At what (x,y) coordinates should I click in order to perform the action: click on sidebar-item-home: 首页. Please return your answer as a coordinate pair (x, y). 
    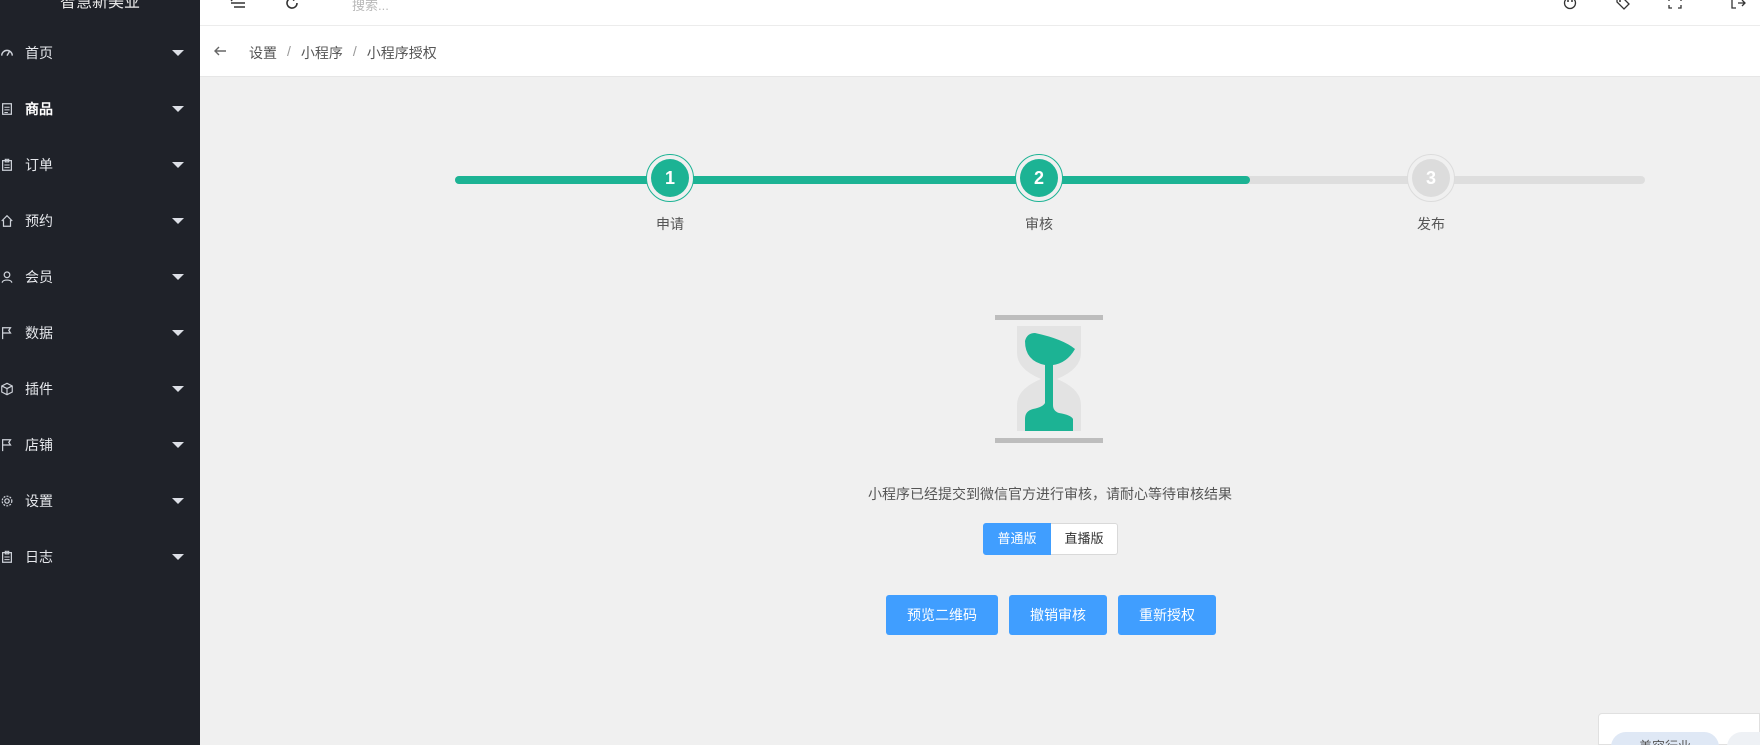
    Looking at the image, I should click on (100, 53).